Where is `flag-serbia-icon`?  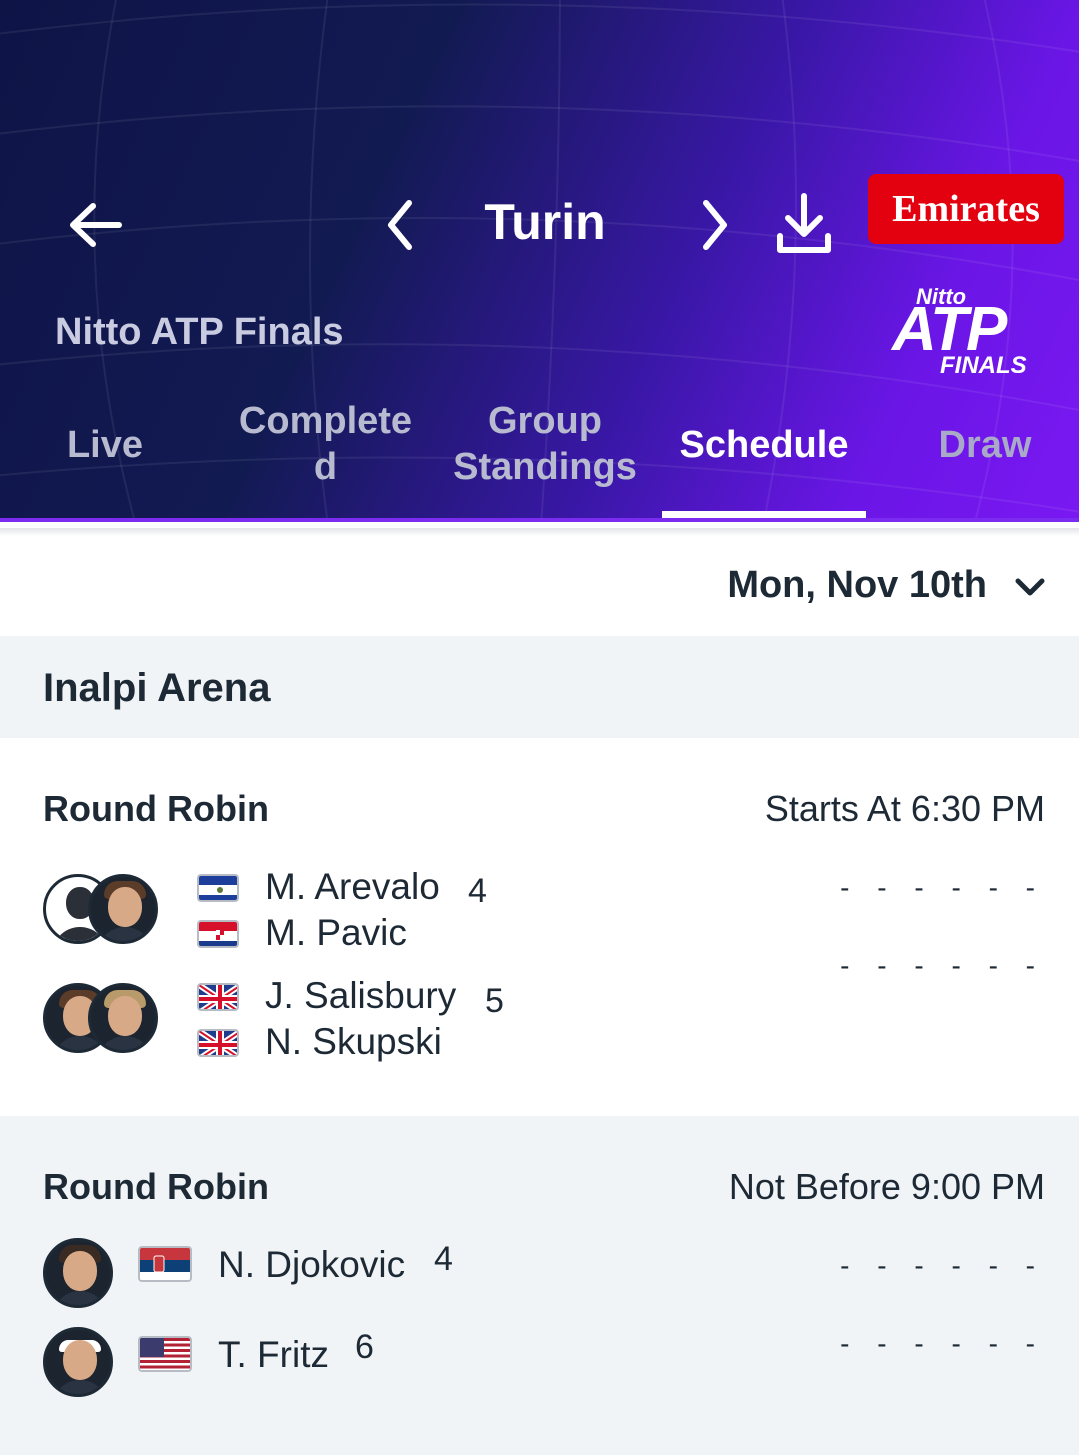 flag-serbia-icon is located at coordinates (165, 1264).